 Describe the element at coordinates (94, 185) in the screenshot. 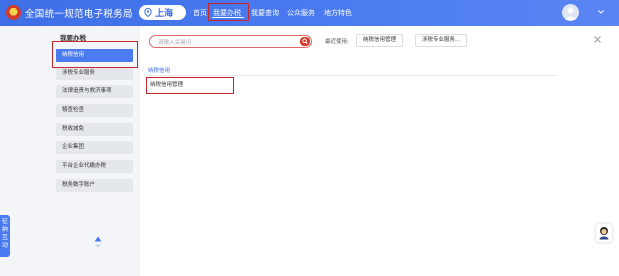

I see `sidebar-item-digital-account: 税务数字账户` at that location.